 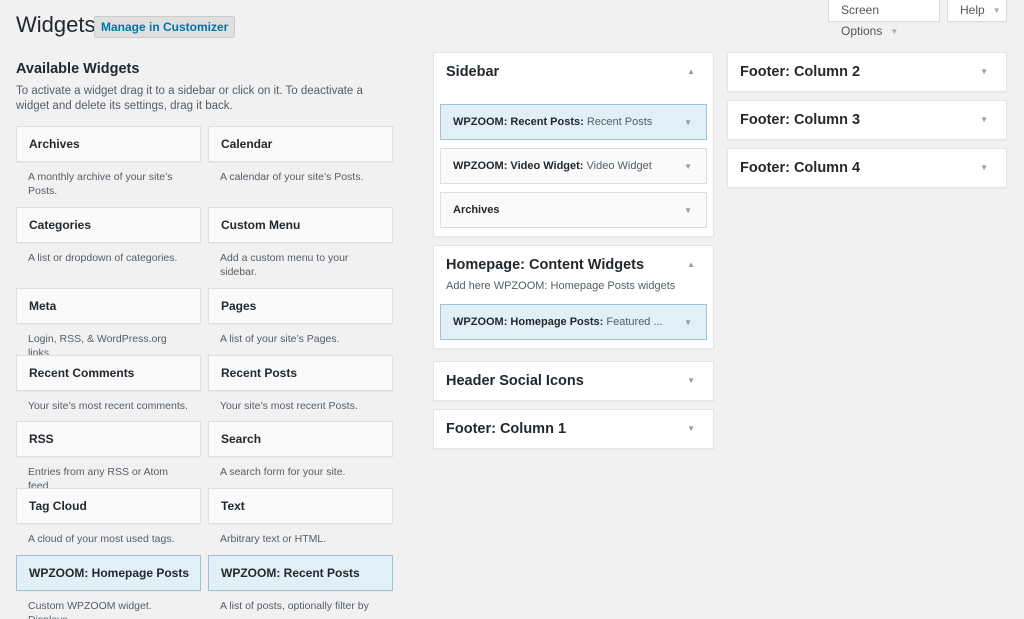 I want to click on widget-title: Custom Menu, so click(x=300, y=225).